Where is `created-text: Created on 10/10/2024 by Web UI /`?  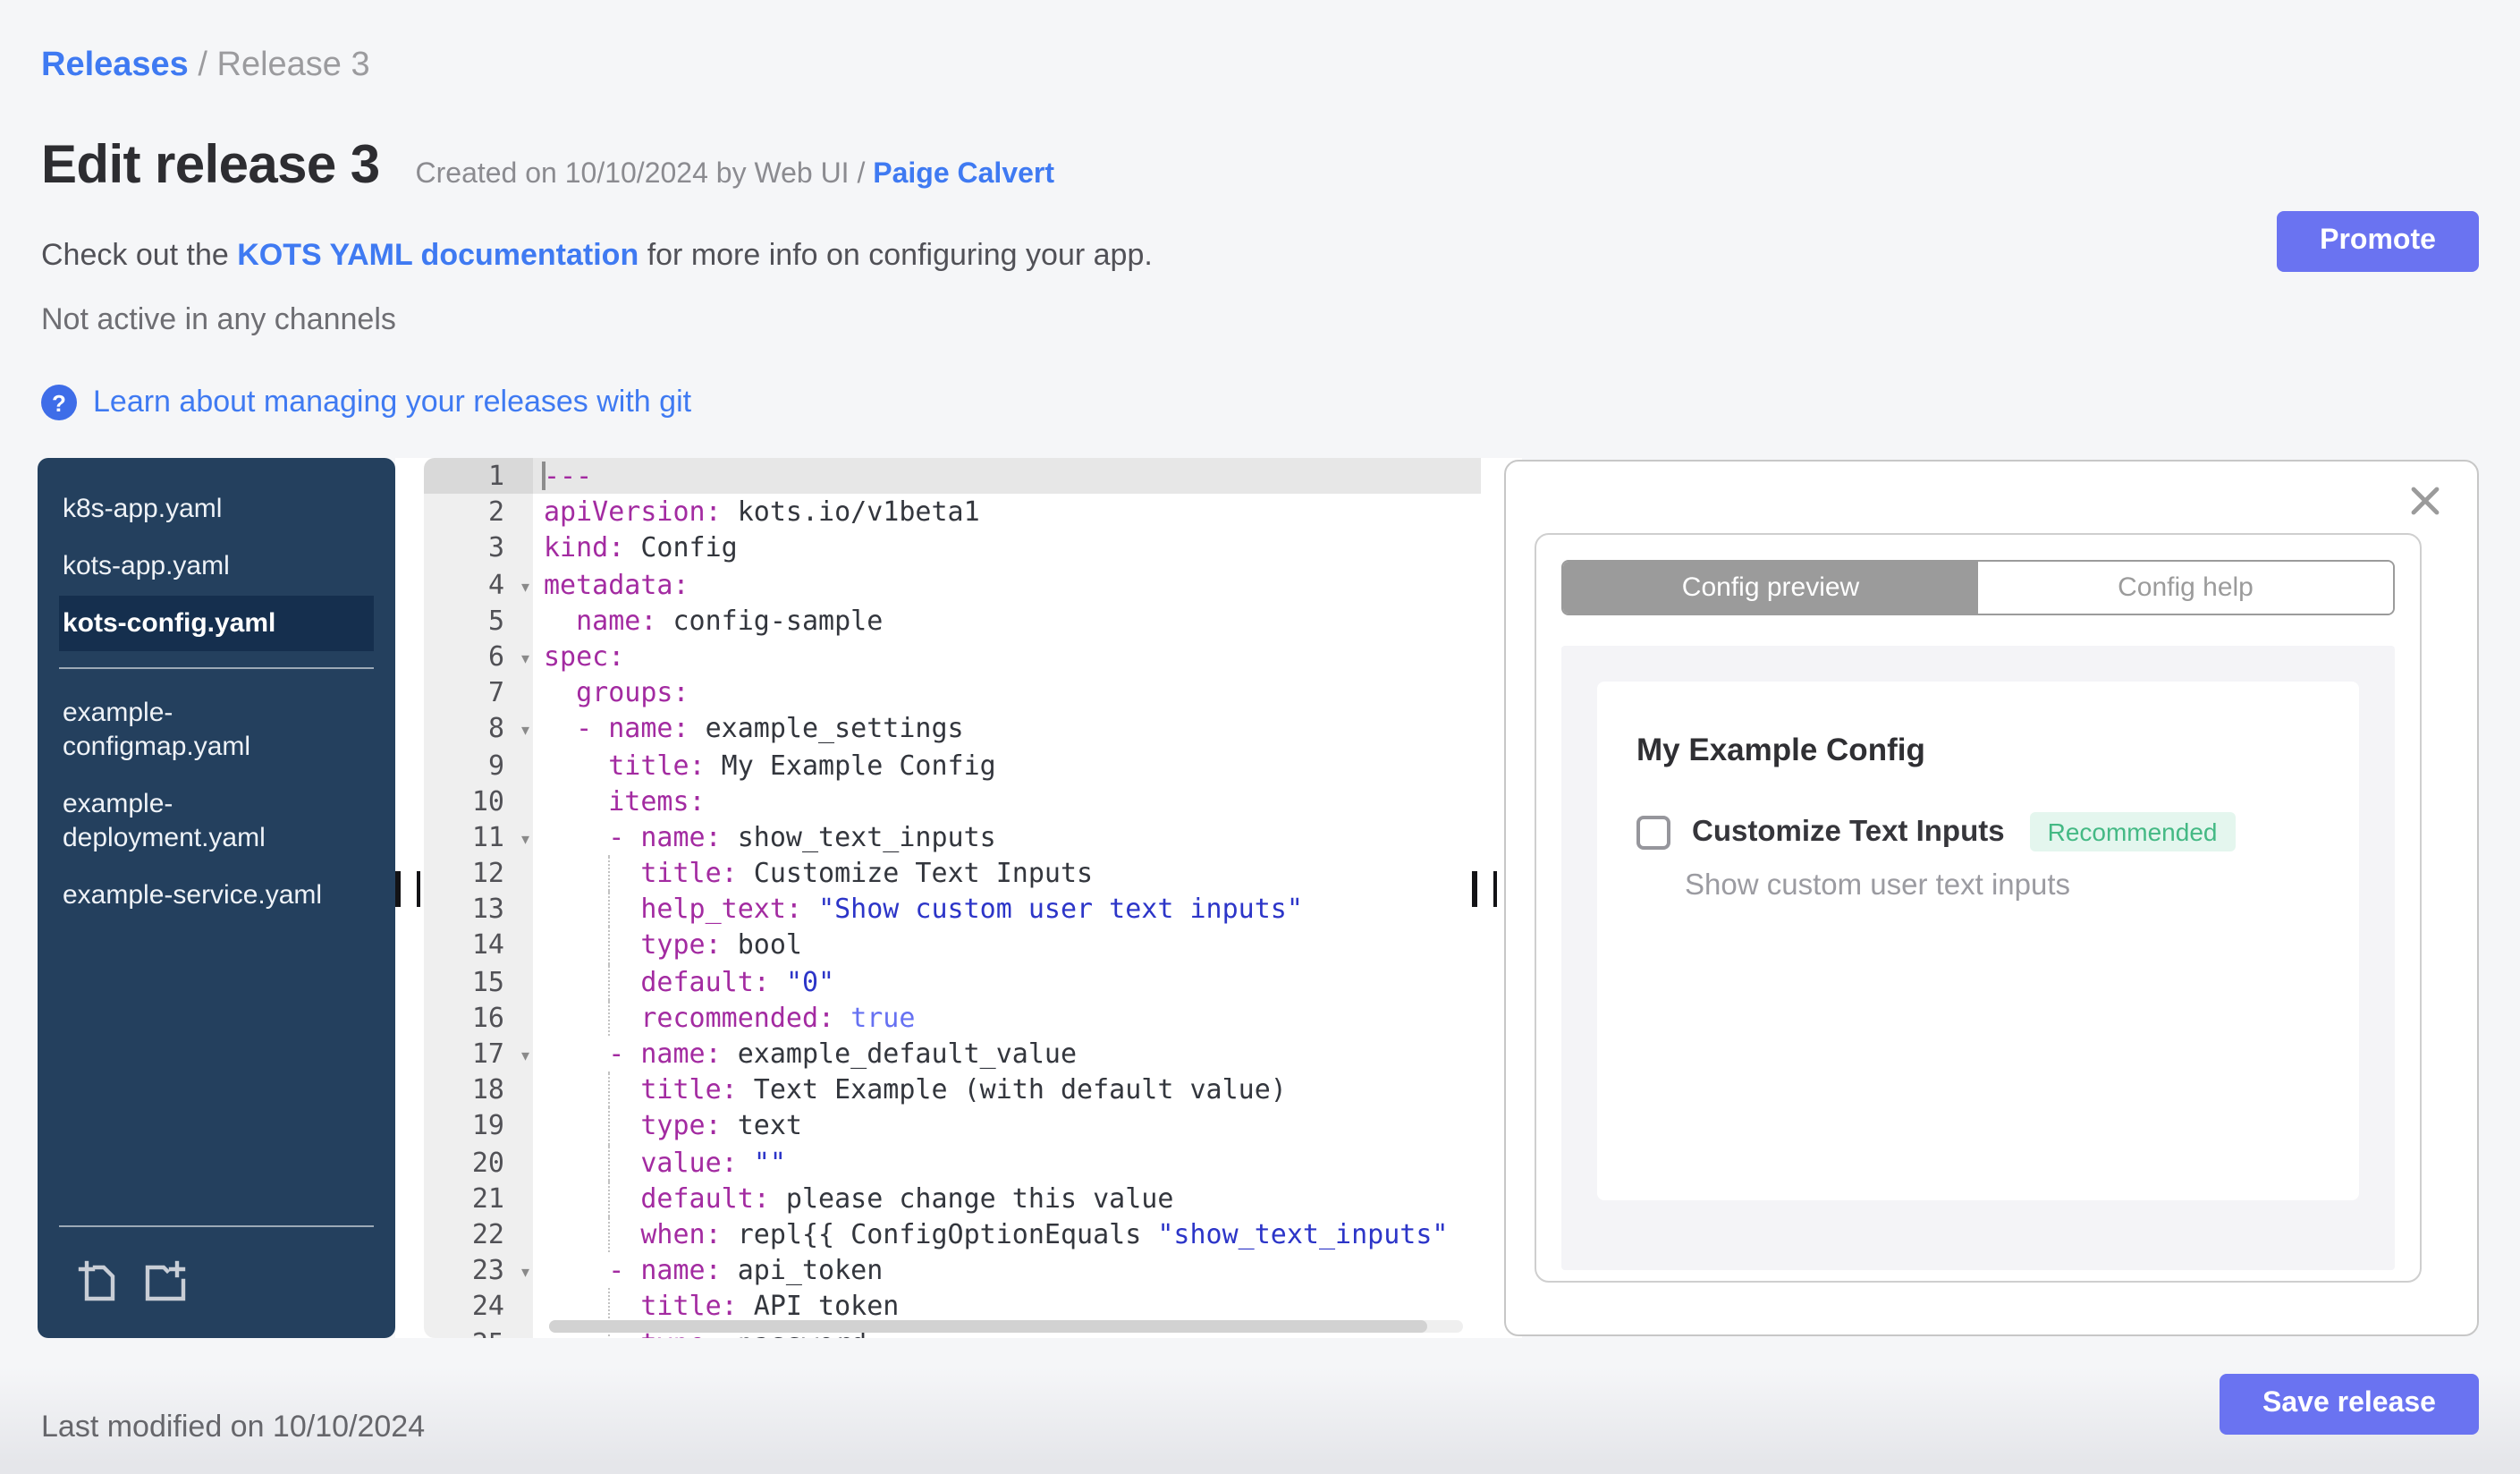 created-text: Created on 10/10/2024 by Web UI / is located at coordinates (644, 174).